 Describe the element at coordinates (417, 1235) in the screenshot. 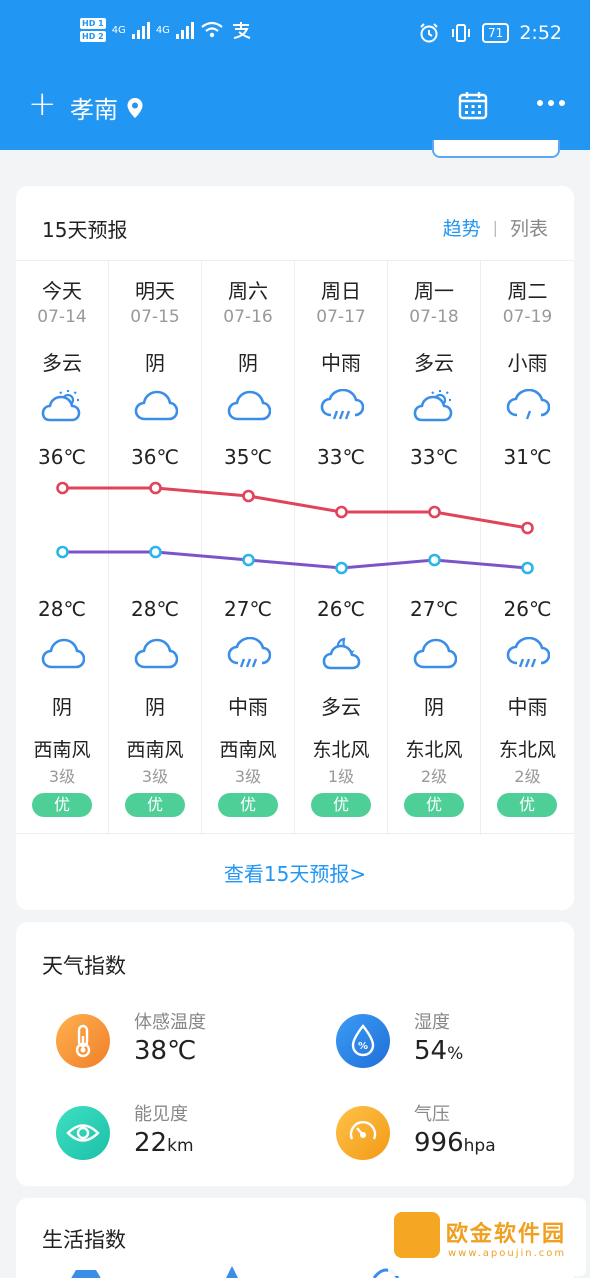

I see `watermark-logo` at that location.